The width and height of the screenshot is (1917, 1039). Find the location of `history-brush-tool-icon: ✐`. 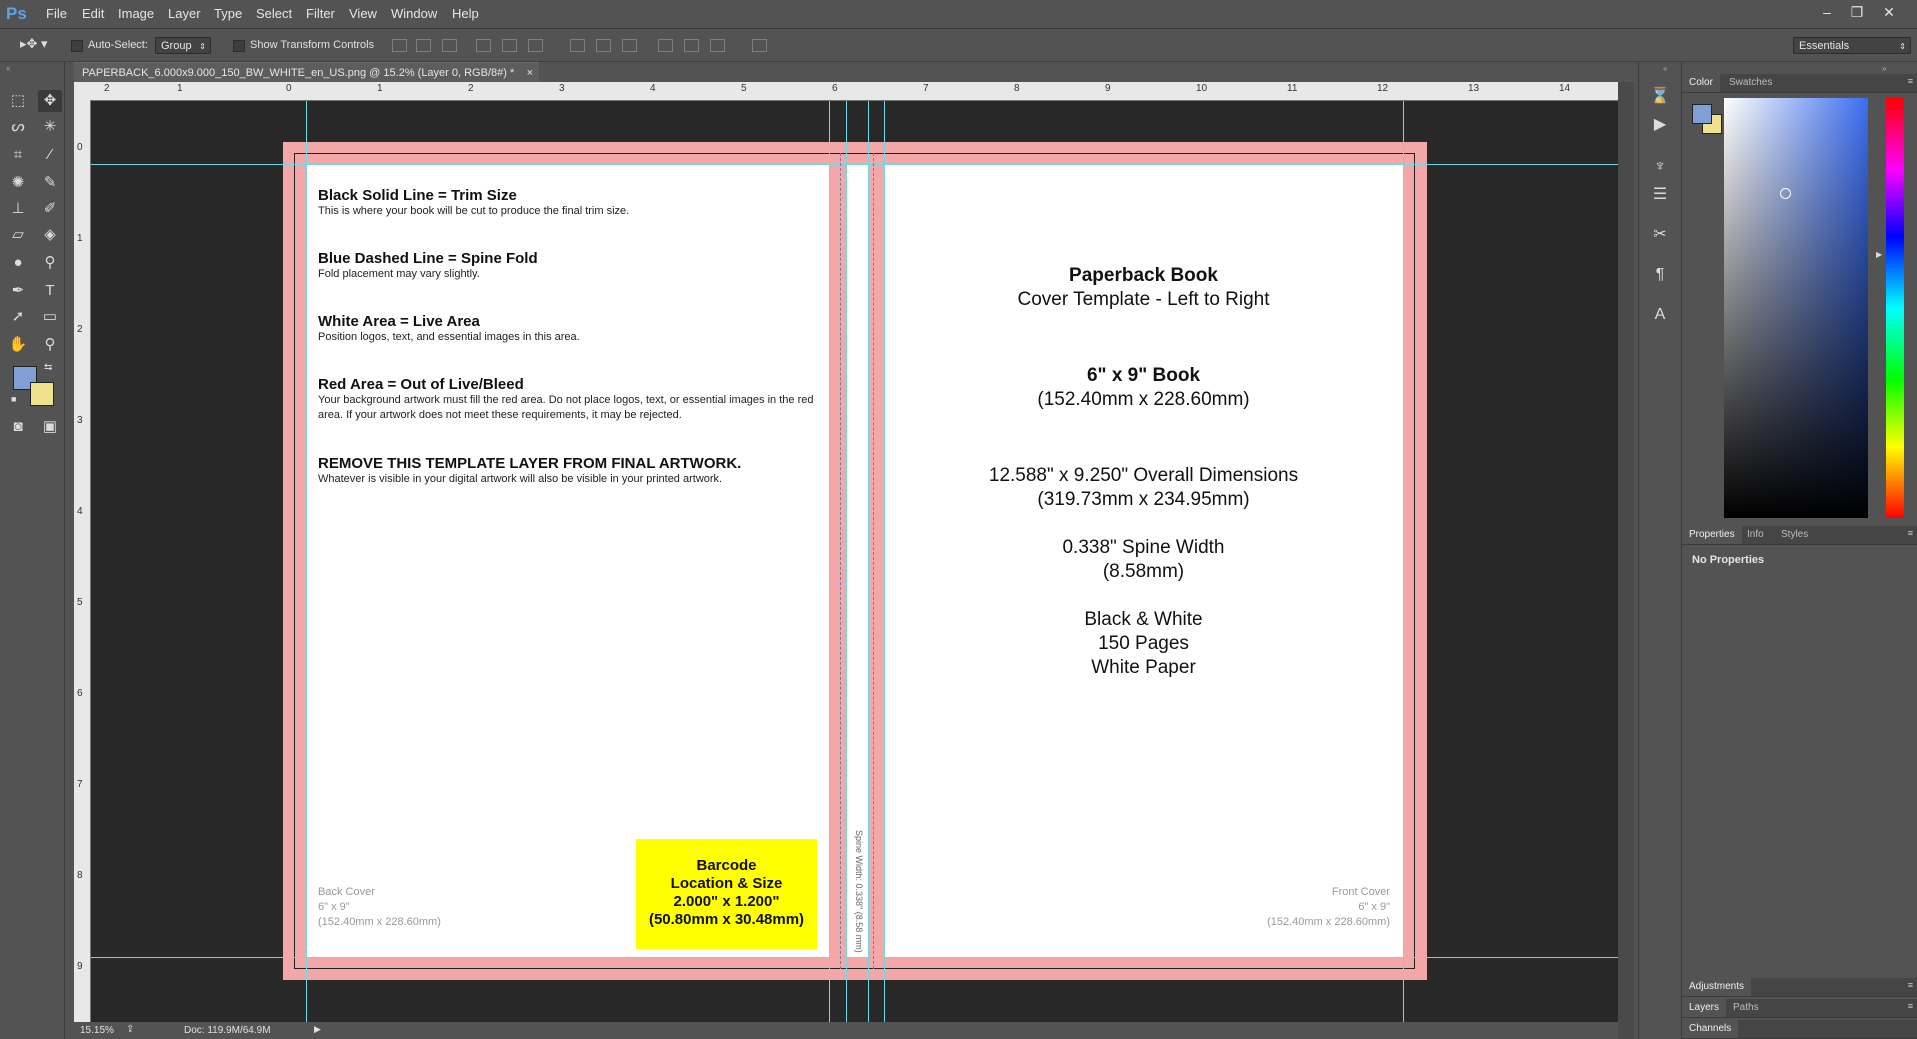

history-brush-tool-icon: ✐ is located at coordinates (50, 209).